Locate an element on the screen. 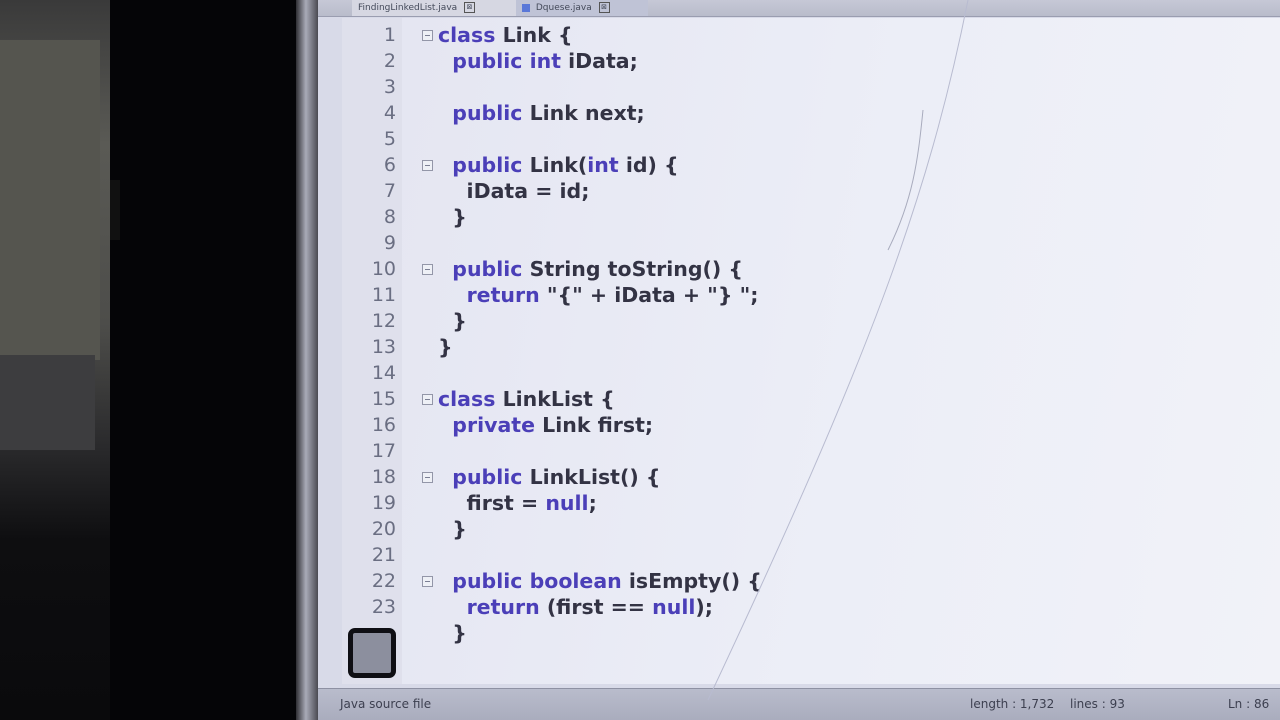  code-line: 2 public int iData; is located at coordinates (811, 61).